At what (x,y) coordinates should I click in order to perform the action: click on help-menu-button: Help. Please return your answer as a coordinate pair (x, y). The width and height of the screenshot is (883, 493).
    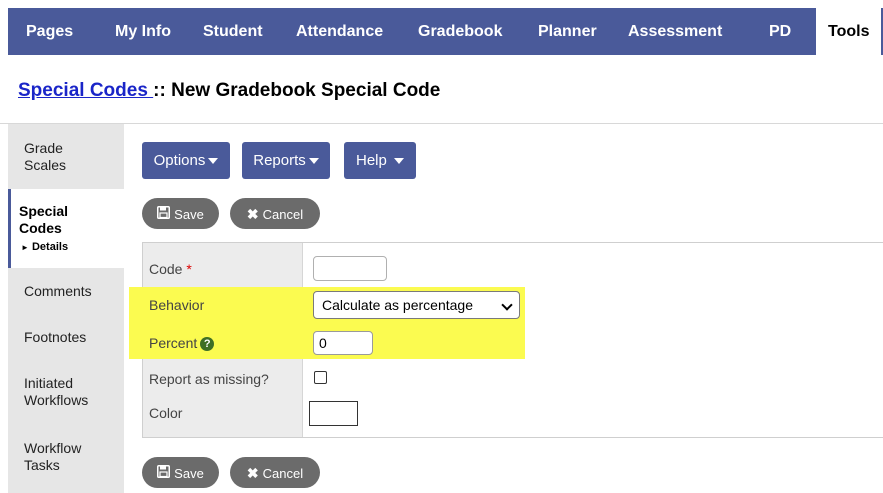
    Looking at the image, I should click on (380, 160).